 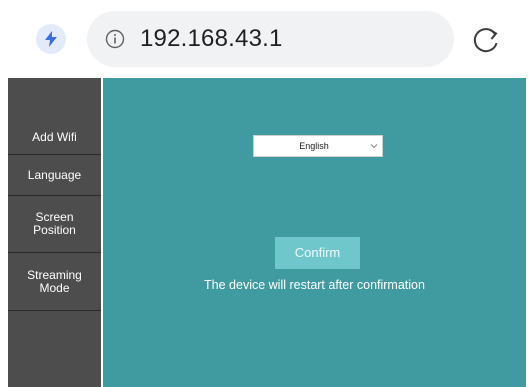 What do you see at coordinates (54, 282) in the screenshot?
I see `sidebar-item-streaming-mode: Streaming Mode` at bounding box center [54, 282].